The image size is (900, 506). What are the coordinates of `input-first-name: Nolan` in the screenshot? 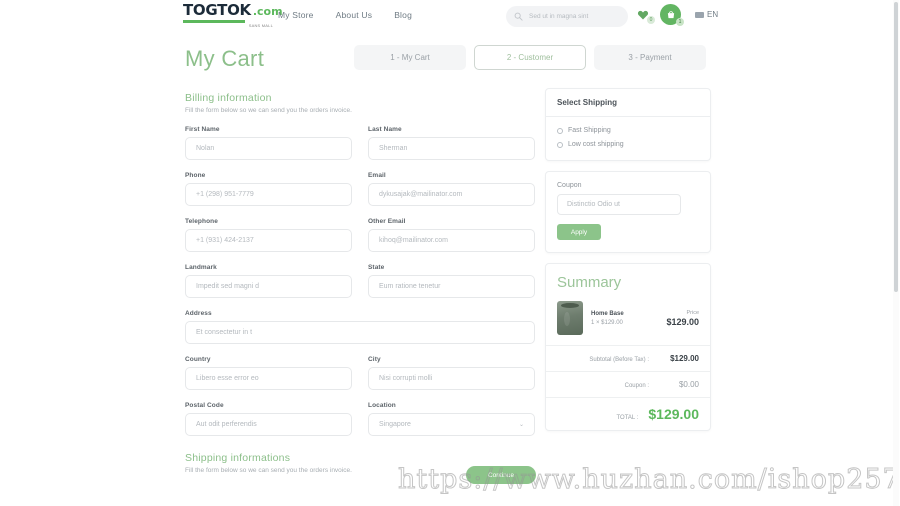 It's located at (268, 148).